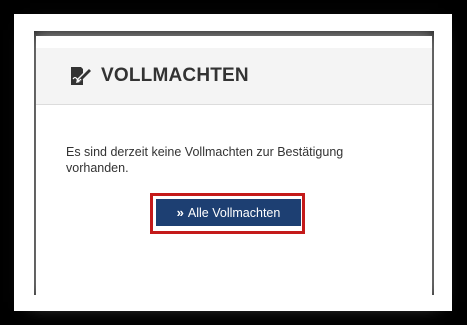 This screenshot has height=325, width=467. Describe the element at coordinates (175, 75) in the screenshot. I see `panel-title: VOLLMACHTEN` at that location.